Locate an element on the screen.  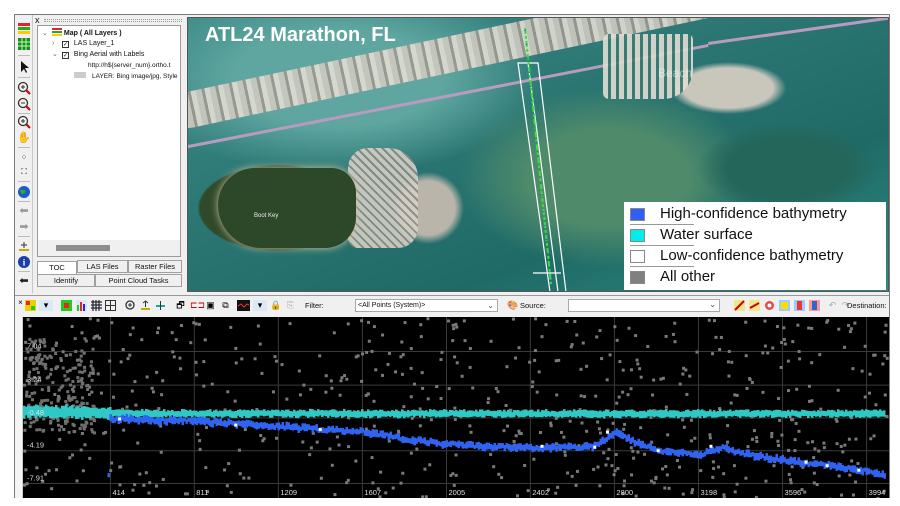
classify-icon is located at coordinates (66, 305).